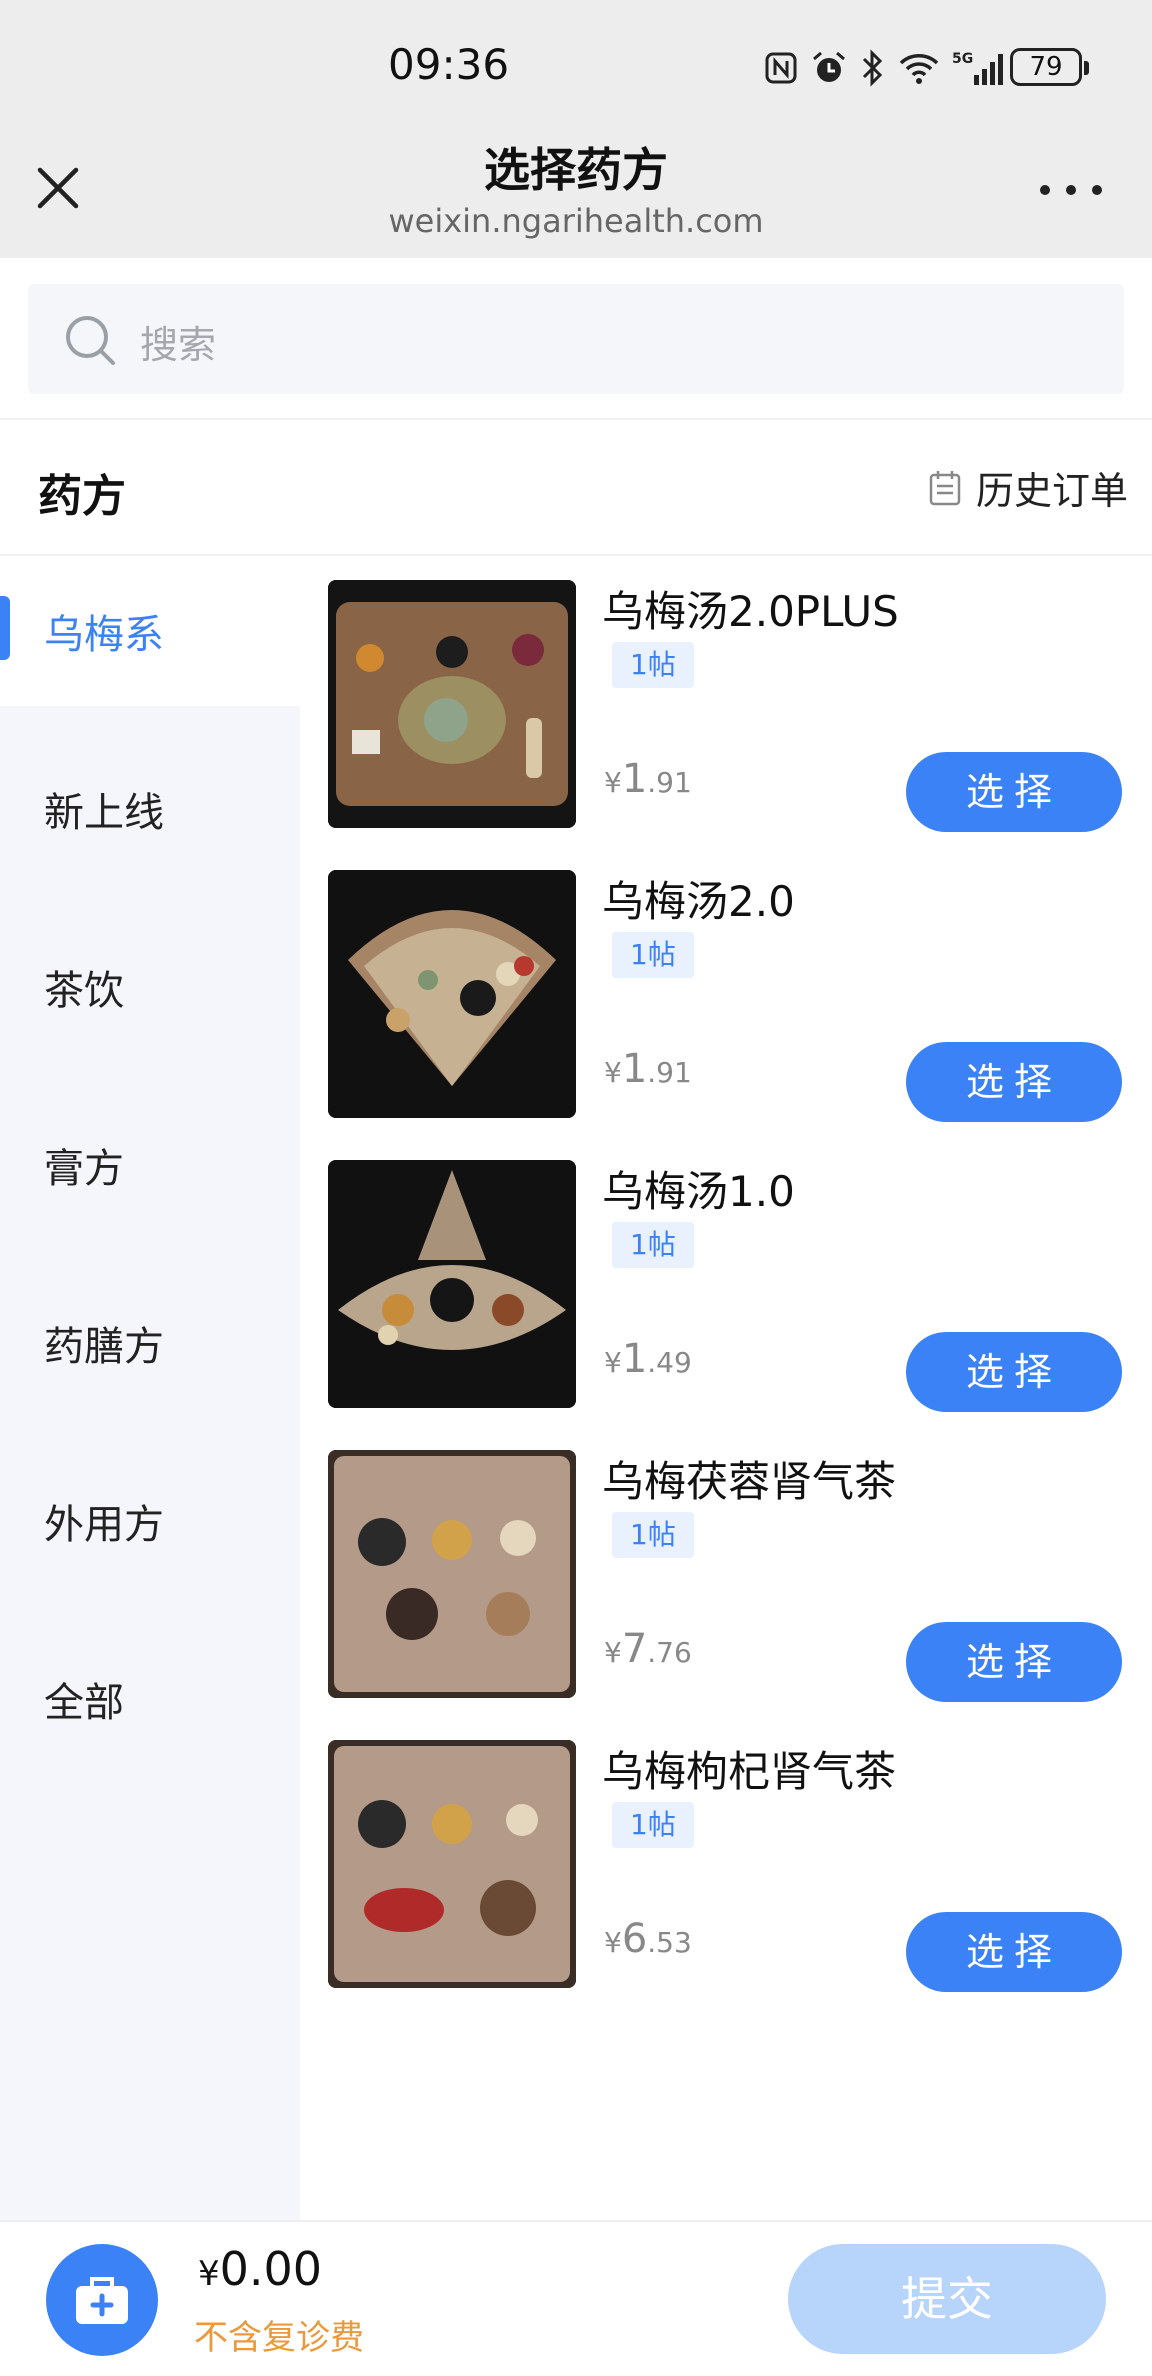  I want to click on product-price: ¥6.53, so click(648, 1939).